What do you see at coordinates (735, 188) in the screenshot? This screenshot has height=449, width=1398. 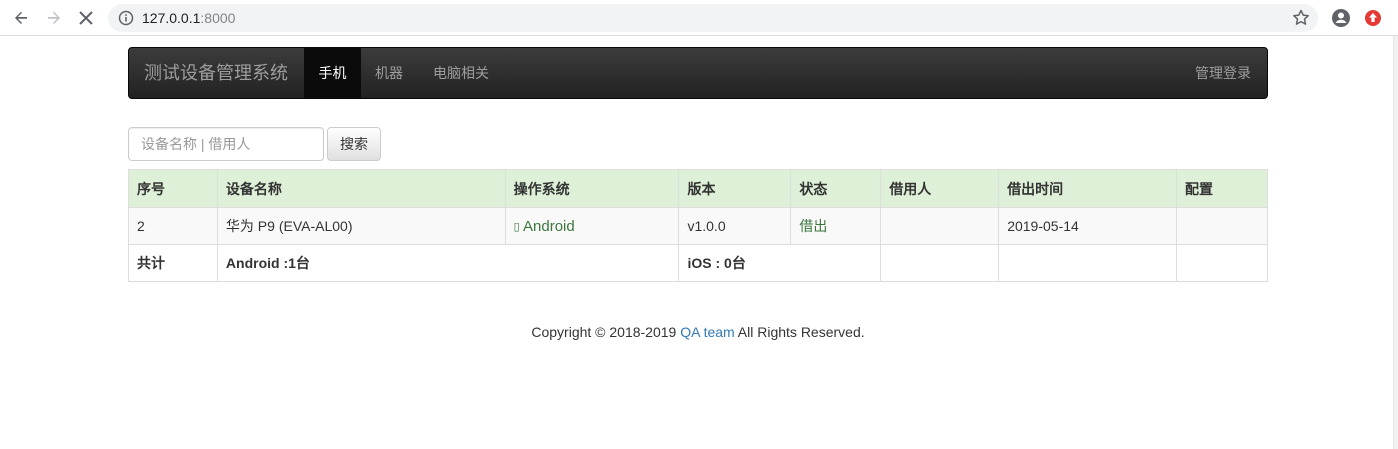 I see `header-version: 版本` at bounding box center [735, 188].